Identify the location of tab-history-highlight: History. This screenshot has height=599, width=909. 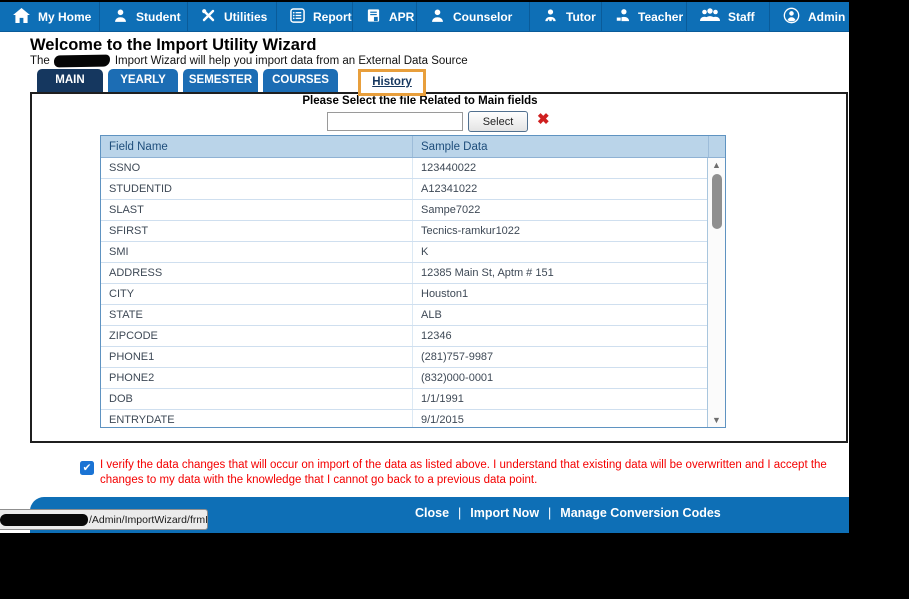
(392, 82).